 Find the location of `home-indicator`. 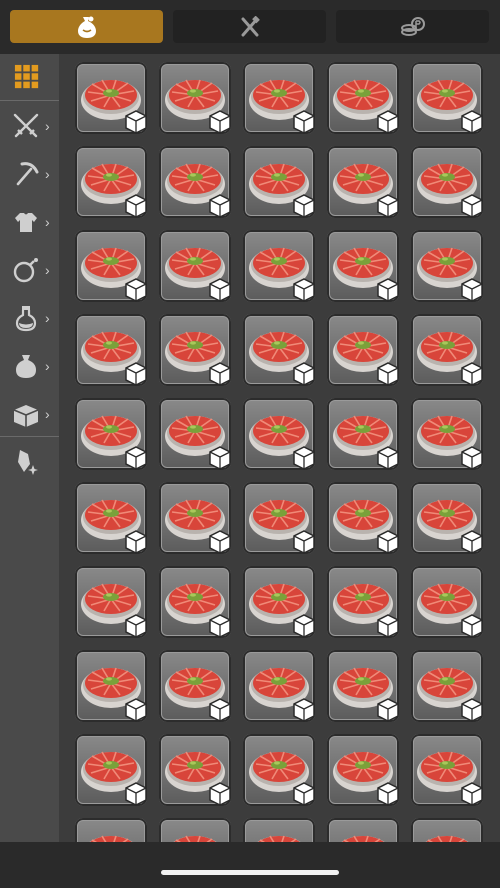

home-indicator is located at coordinates (250, 872).